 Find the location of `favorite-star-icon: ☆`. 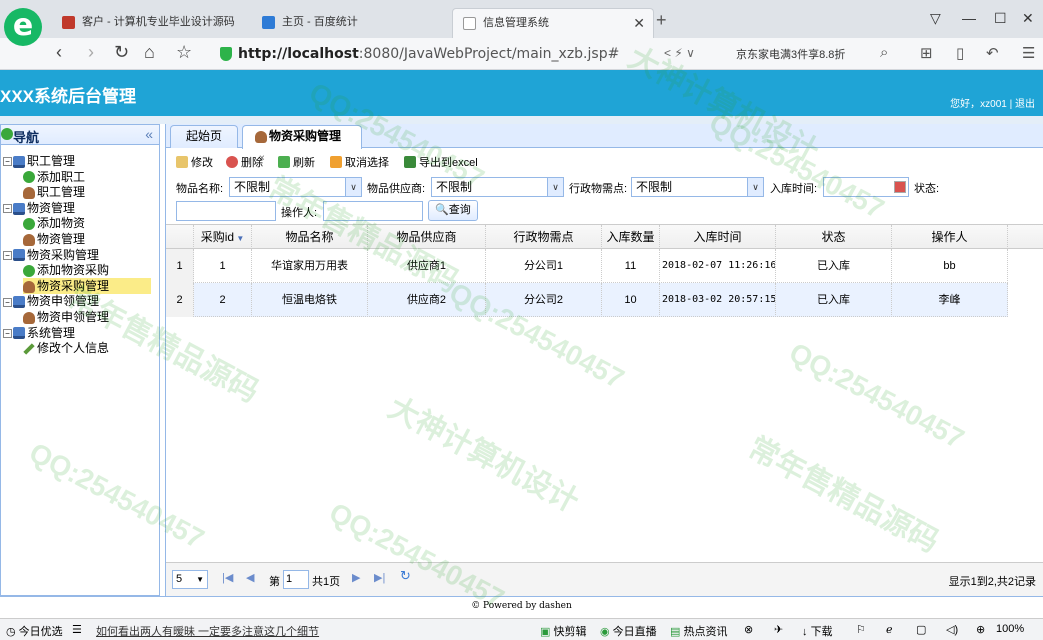

favorite-star-icon: ☆ is located at coordinates (184, 52).